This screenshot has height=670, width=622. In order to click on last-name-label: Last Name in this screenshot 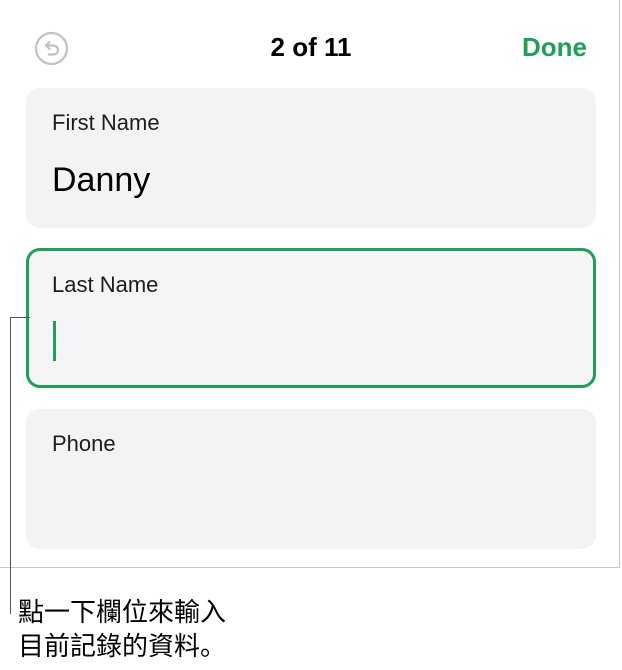, I will do `click(105, 284)`.